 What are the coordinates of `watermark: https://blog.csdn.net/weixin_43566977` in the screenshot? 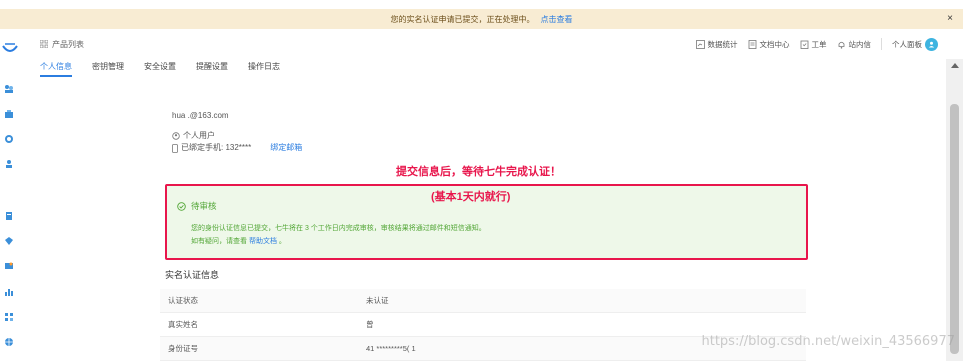 It's located at (828, 341).